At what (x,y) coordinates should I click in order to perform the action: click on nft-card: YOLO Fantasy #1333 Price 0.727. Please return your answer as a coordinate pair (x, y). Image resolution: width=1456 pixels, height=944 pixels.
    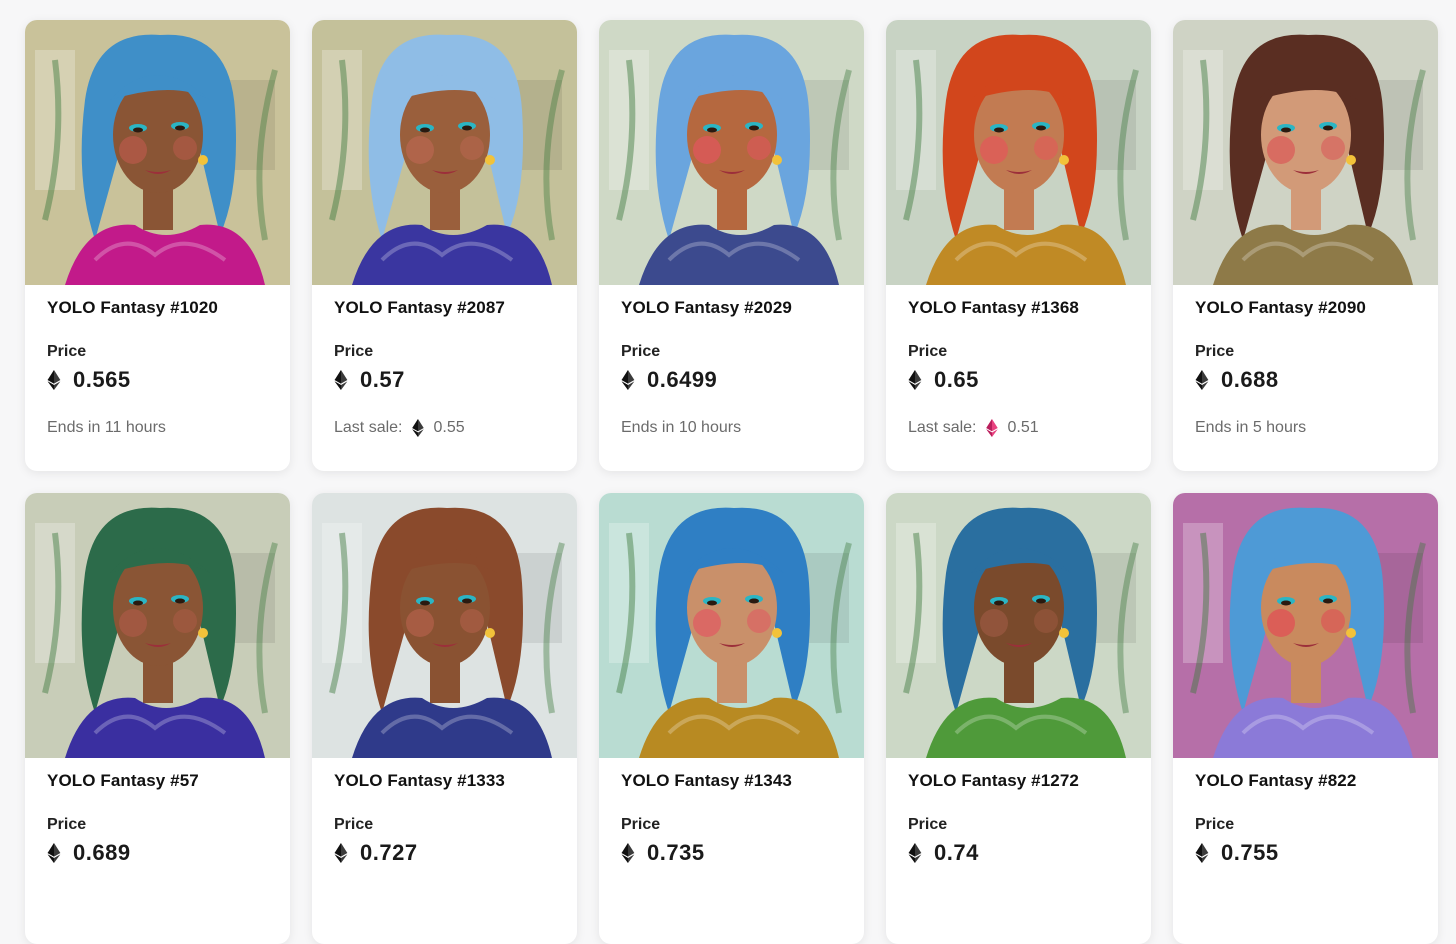
    Looking at the image, I should click on (444, 718).